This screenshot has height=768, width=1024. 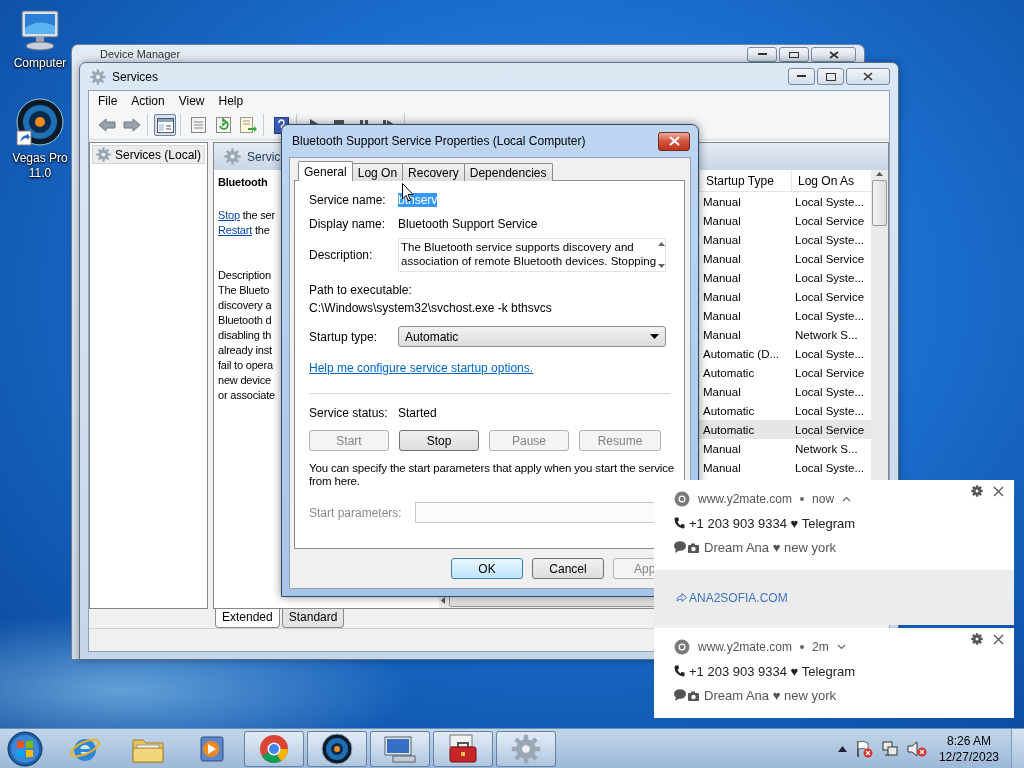 I want to click on notification-text: Dream Ana ♥ new york, so click(x=770, y=695).